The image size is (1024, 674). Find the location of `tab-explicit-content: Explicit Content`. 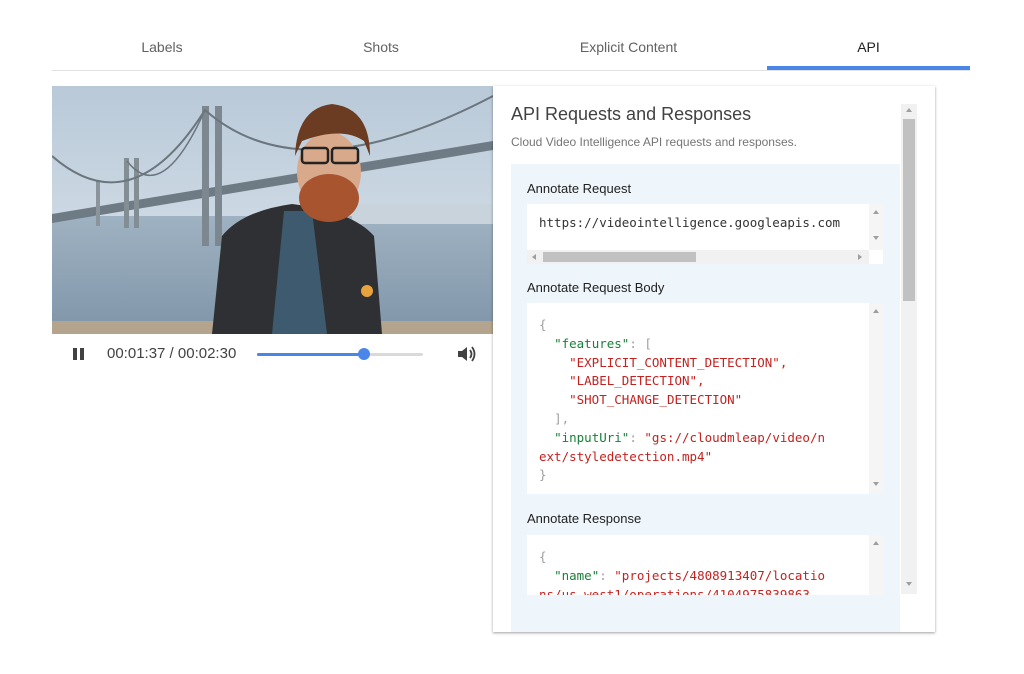

tab-explicit-content: Explicit Content is located at coordinates (628, 48).